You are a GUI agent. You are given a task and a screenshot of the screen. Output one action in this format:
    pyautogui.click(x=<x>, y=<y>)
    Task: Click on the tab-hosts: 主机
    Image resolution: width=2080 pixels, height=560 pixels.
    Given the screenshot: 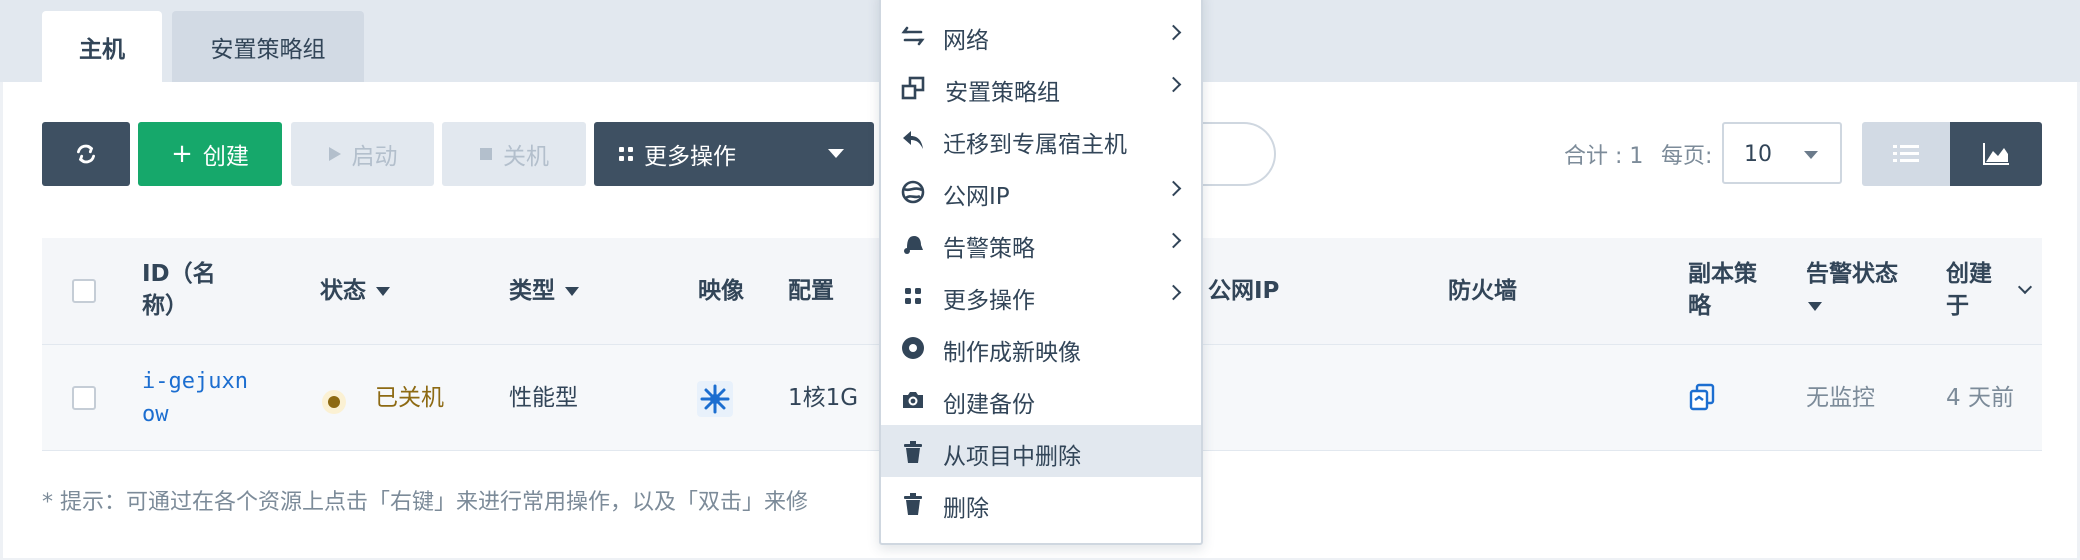 What is the action you would take?
    pyautogui.click(x=102, y=46)
    